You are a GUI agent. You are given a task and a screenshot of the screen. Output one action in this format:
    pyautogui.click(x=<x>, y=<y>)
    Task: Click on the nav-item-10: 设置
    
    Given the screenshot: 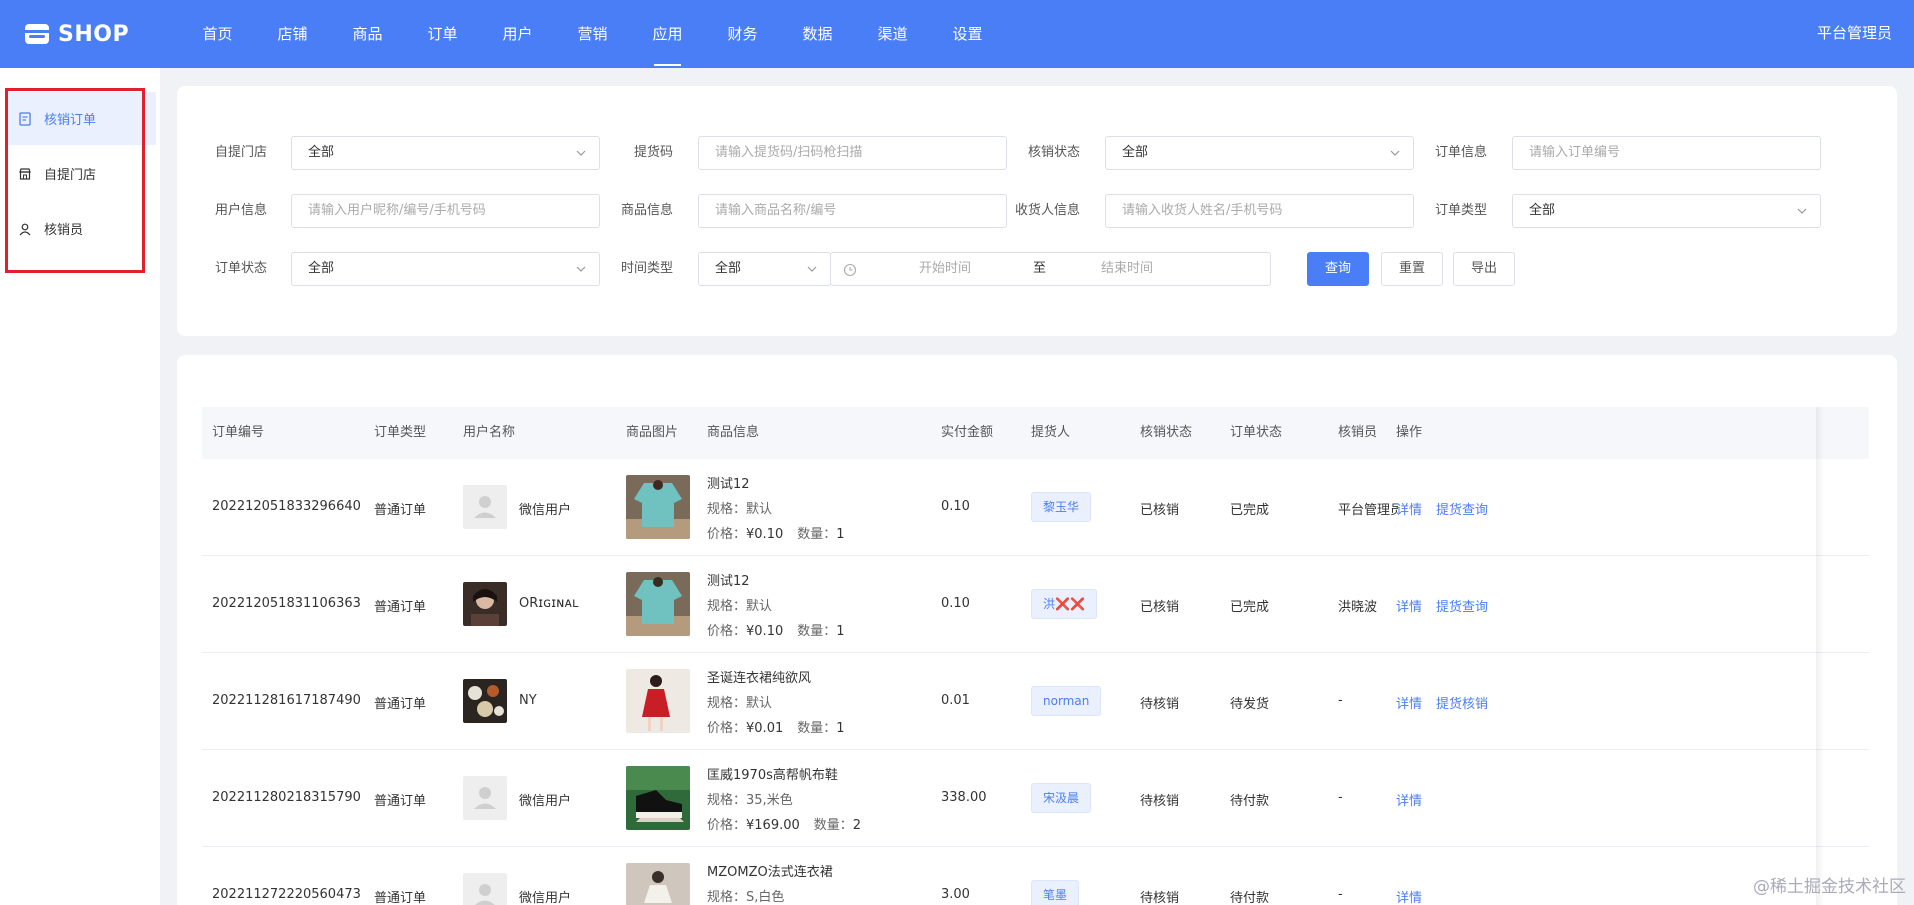 What is the action you would take?
    pyautogui.click(x=967, y=34)
    